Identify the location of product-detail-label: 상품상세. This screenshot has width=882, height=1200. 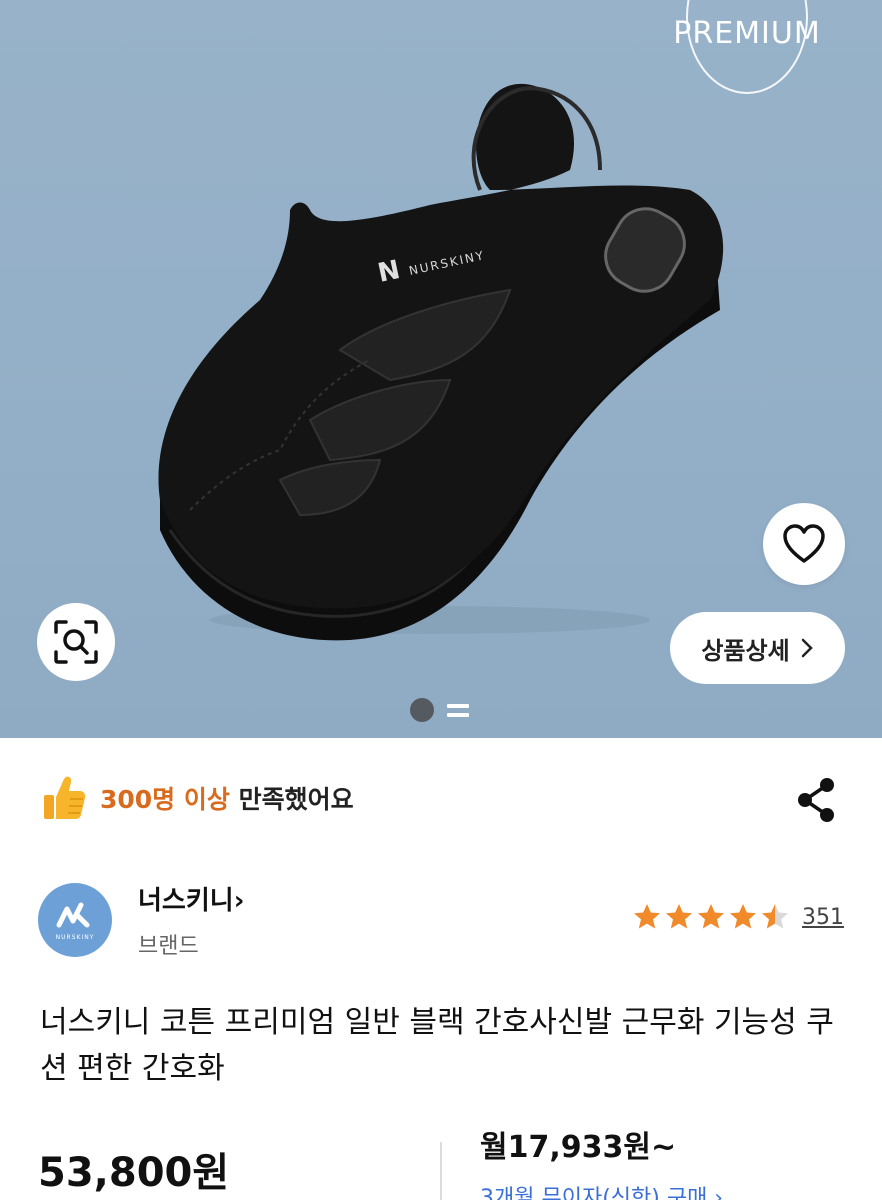
(745, 650).